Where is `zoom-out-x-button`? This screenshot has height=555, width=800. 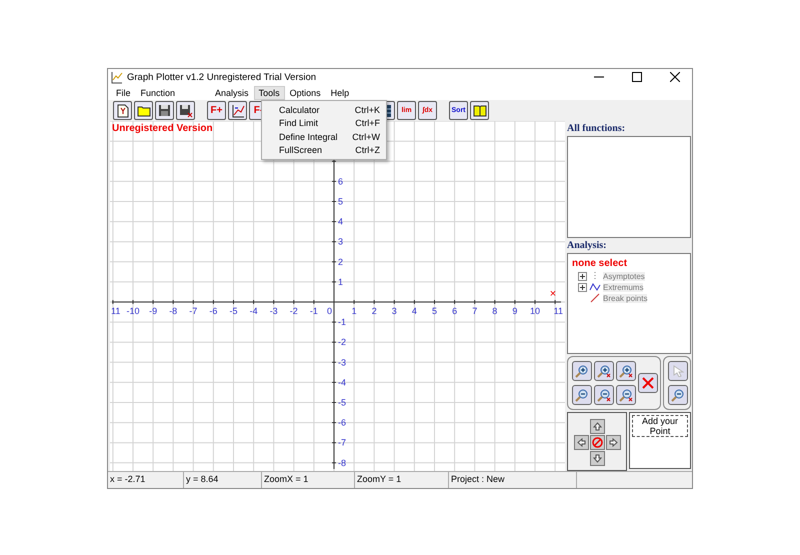
zoom-out-x-button is located at coordinates (604, 395).